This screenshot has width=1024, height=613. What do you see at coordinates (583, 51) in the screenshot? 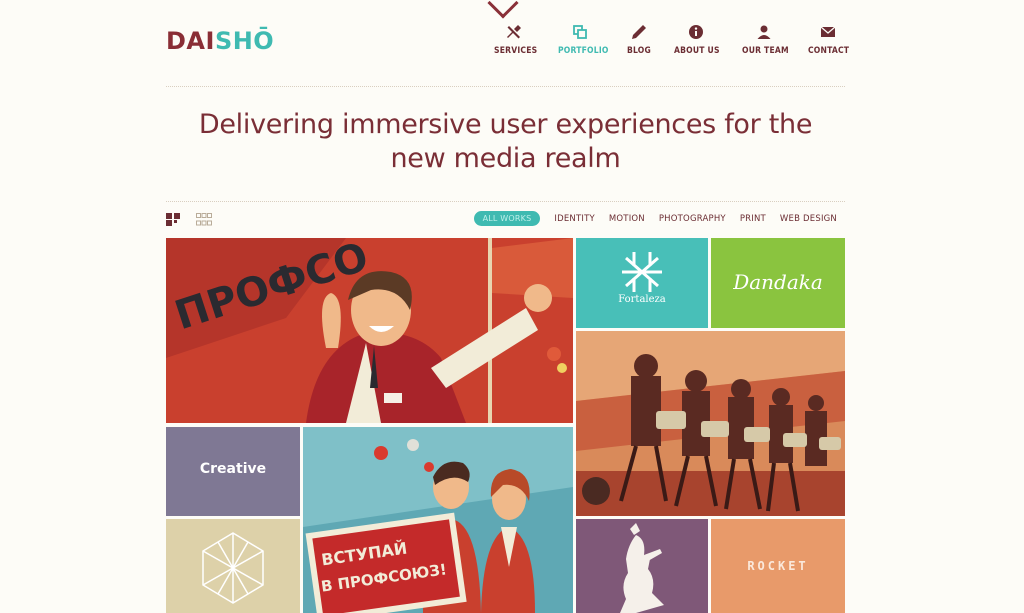
I see `nav-portfolio-label: PORTFOLIO` at bounding box center [583, 51].